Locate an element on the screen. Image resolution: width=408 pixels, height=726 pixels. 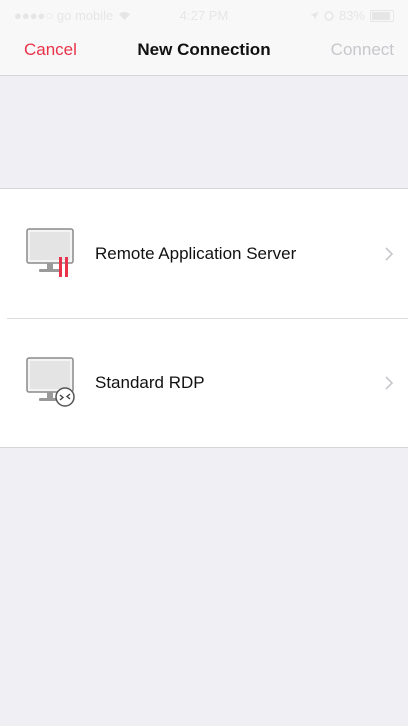
alarm-clock-icon is located at coordinates (329, 15).